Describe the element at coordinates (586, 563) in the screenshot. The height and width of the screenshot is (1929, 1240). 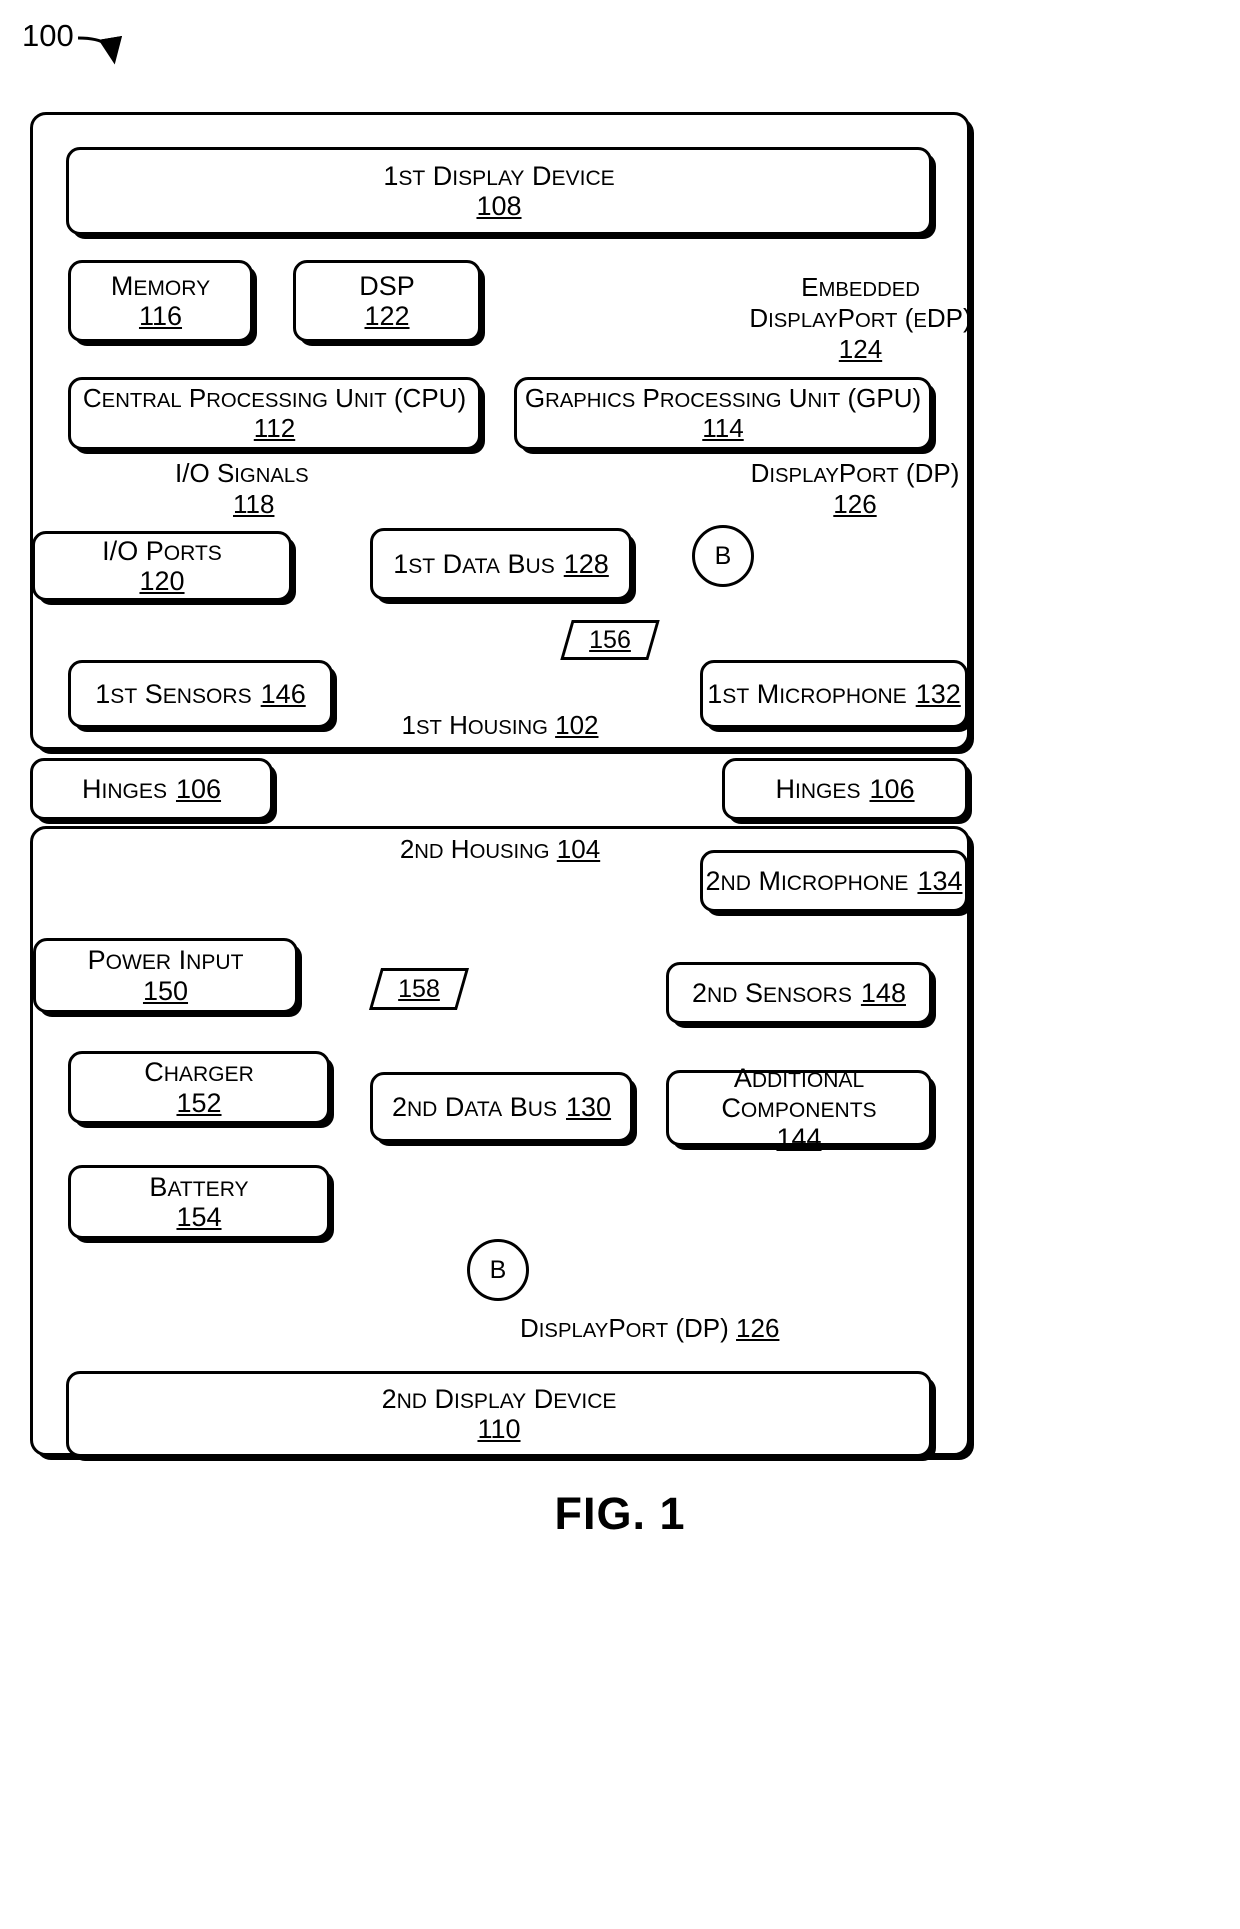
I see `block-first-data-bus-ref: 128` at that location.